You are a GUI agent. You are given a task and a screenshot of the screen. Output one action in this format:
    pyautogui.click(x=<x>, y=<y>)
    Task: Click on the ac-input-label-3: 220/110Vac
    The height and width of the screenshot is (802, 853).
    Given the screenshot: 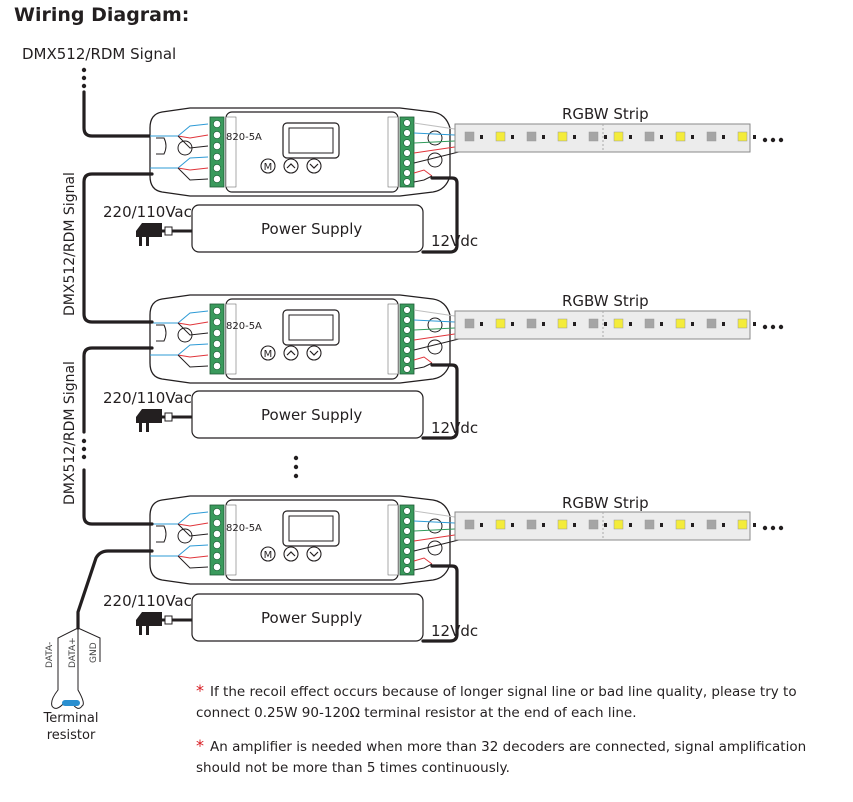 What is the action you would take?
    pyautogui.click(x=147, y=601)
    